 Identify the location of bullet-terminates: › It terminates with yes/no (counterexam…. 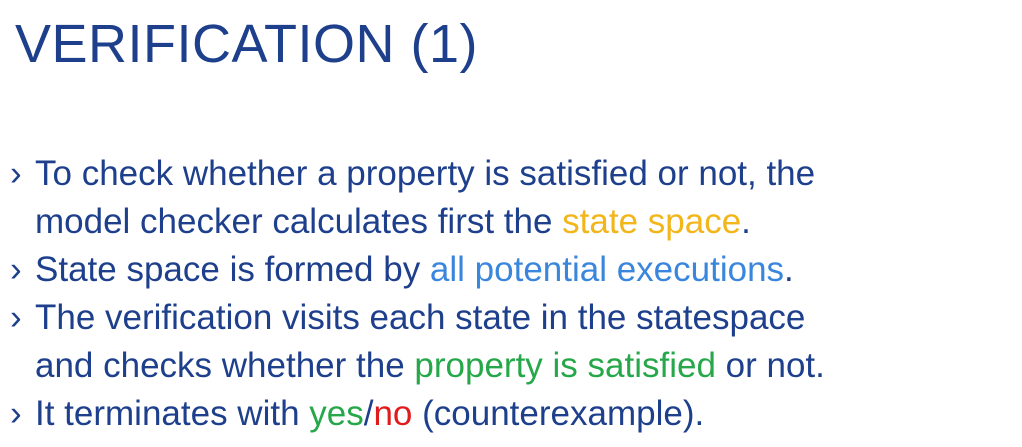
(512, 414).